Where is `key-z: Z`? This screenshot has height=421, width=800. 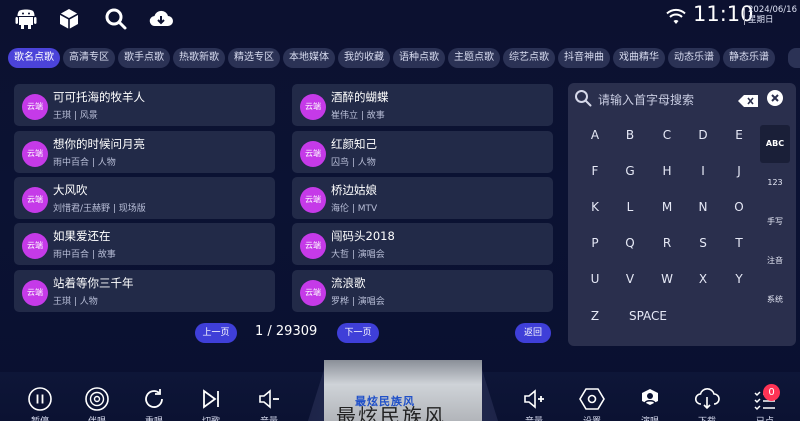
key-z: Z is located at coordinates (595, 316).